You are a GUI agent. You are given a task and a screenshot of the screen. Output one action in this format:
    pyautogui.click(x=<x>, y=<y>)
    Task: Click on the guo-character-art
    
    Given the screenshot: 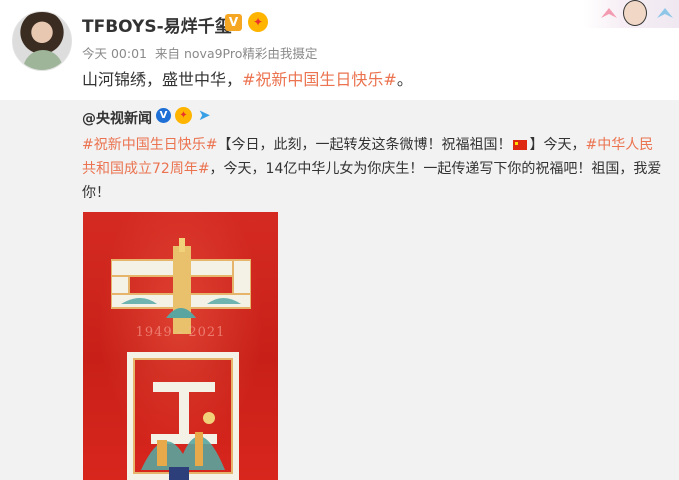 What is the action you would take?
    pyautogui.click(x=183, y=416)
    